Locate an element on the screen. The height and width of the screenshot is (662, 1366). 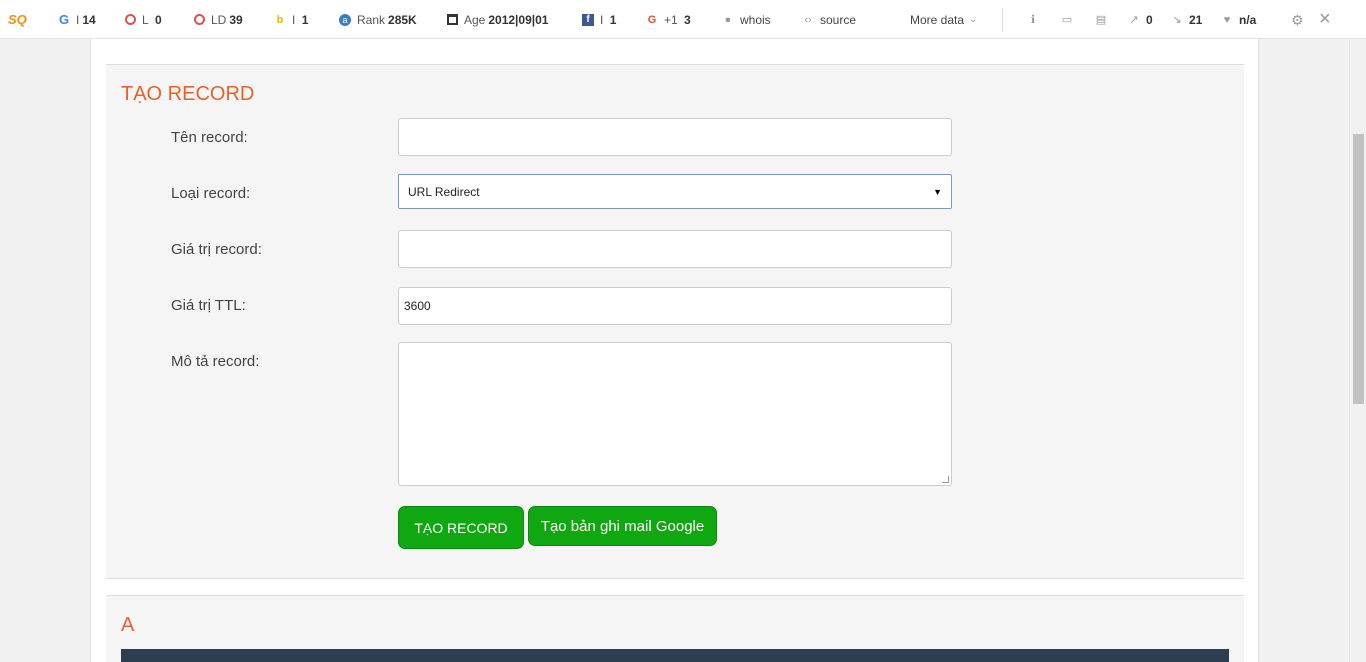
alexa-rank-stat: a Rank 285K is located at coordinates (378, 19).